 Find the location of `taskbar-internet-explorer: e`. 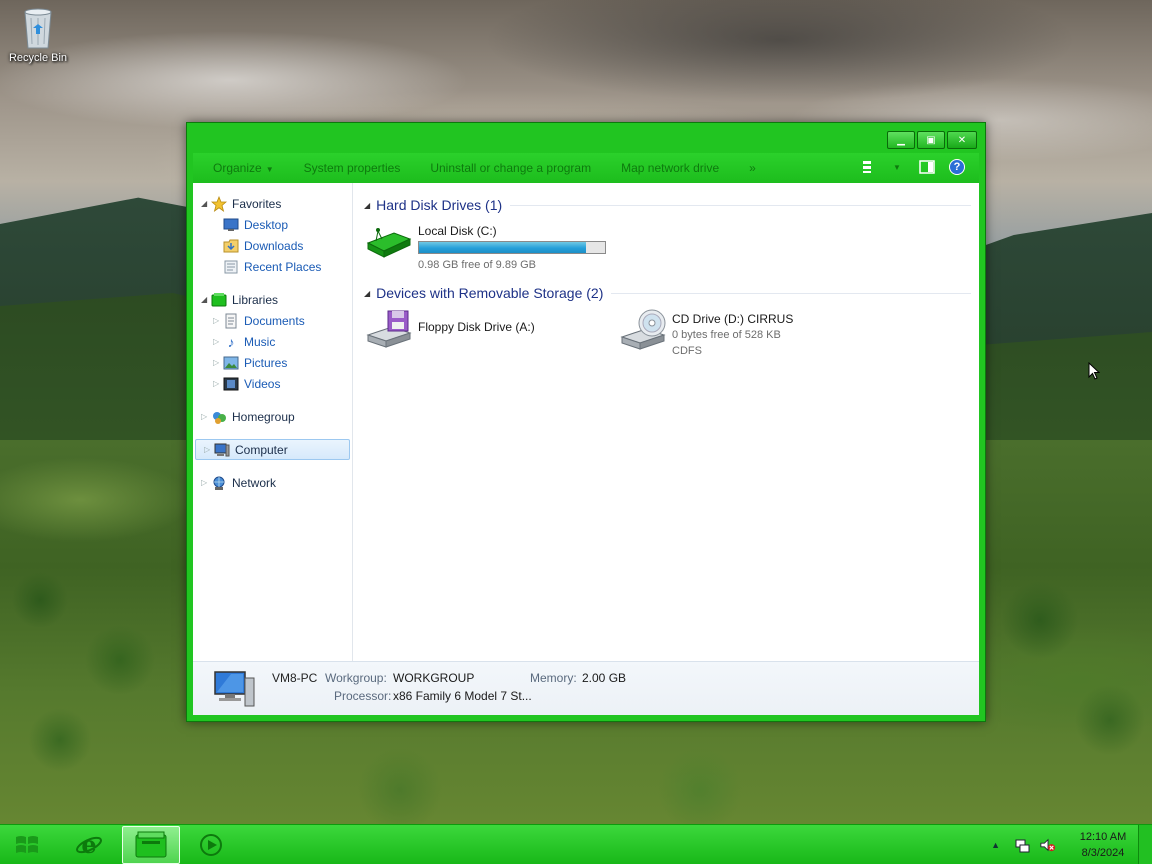

taskbar-internet-explorer: e is located at coordinates (89, 845).